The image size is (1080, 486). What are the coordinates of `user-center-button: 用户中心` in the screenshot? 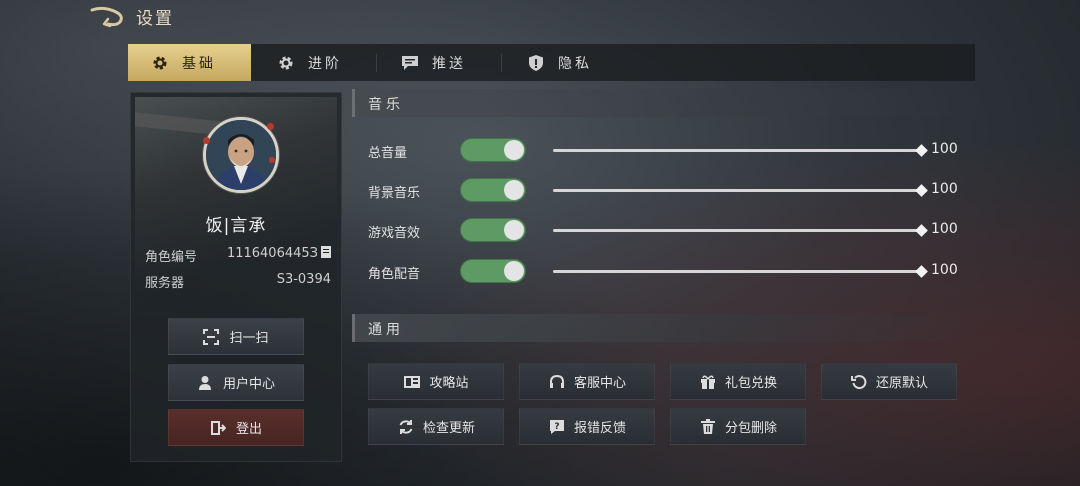 It's located at (236, 382).